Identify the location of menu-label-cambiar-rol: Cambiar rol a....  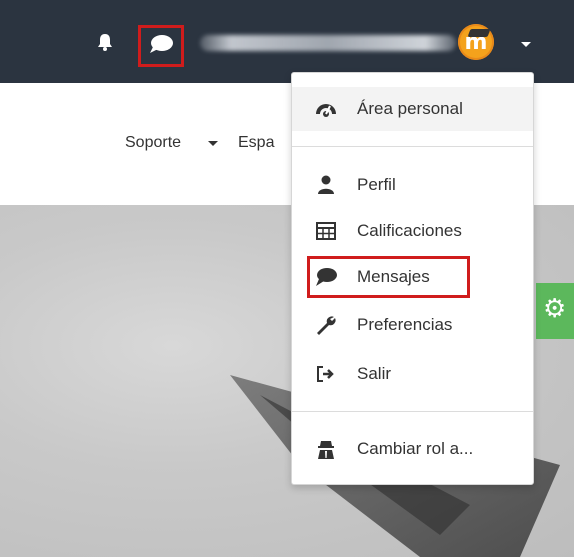
(415, 448).